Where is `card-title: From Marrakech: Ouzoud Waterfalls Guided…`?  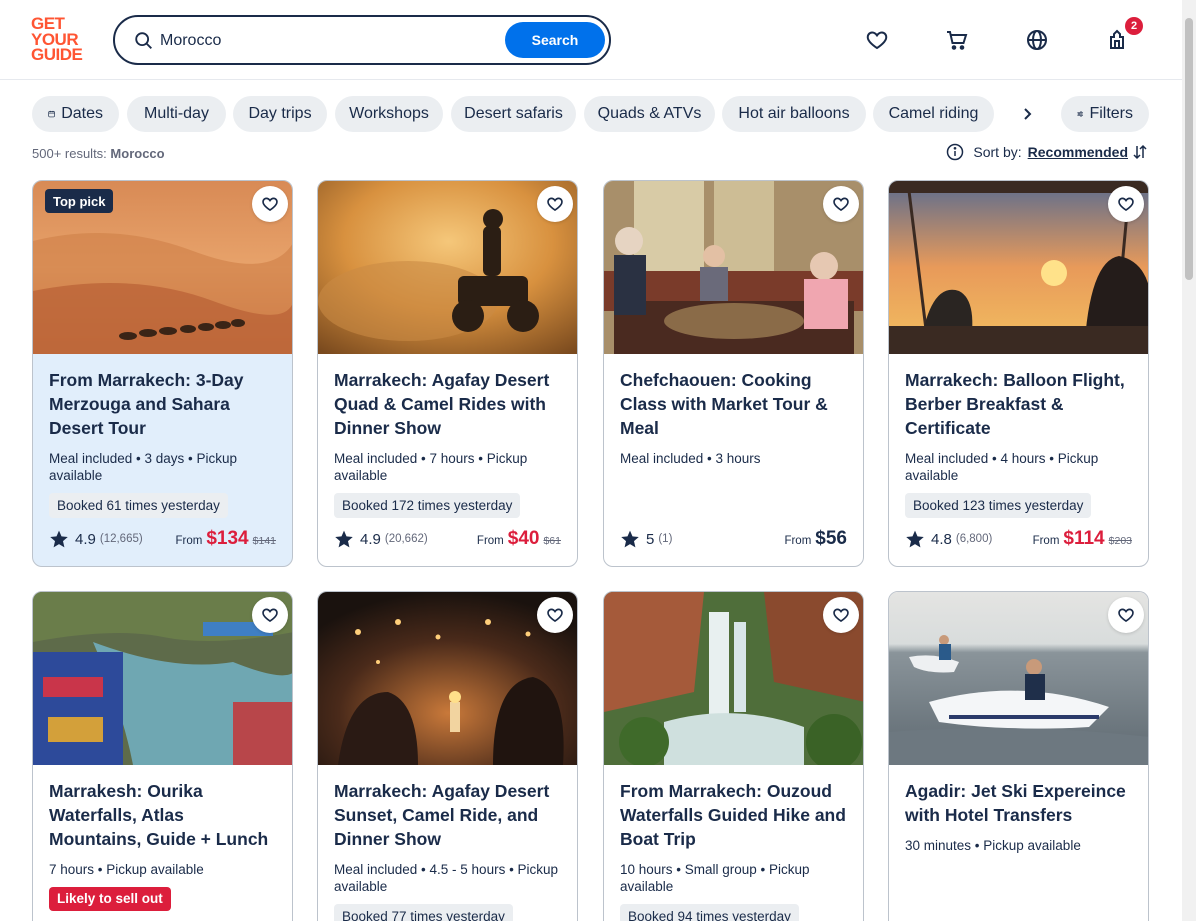
card-title: From Marrakech: Ouzoud Waterfalls Guided… is located at coordinates (733, 815).